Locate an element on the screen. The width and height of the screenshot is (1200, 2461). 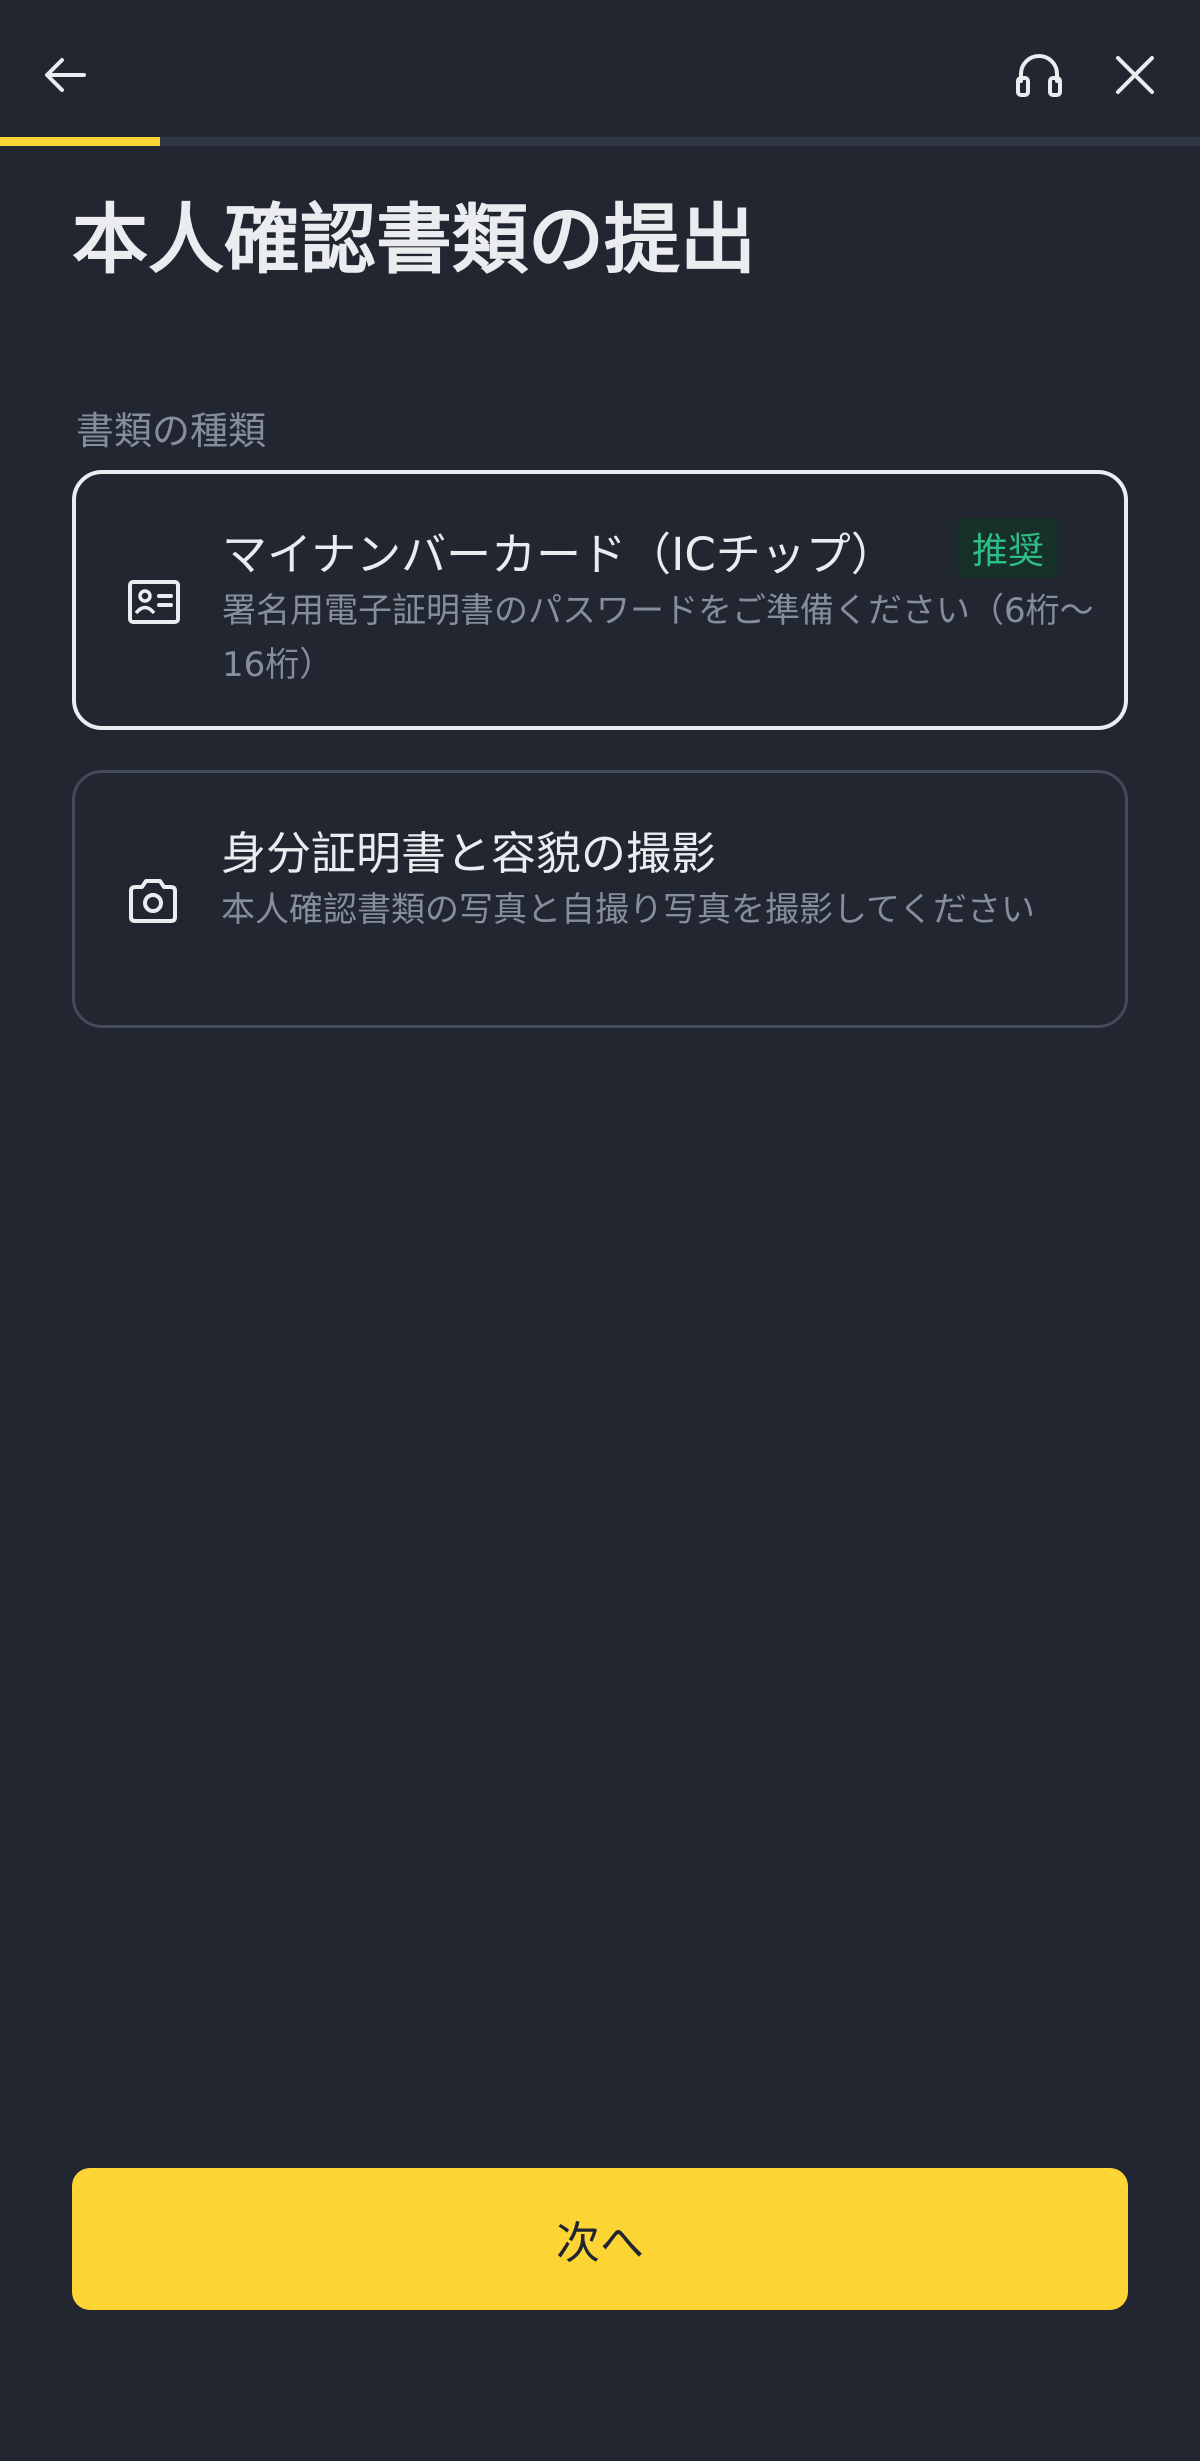
progress-fill is located at coordinates (80, 141).